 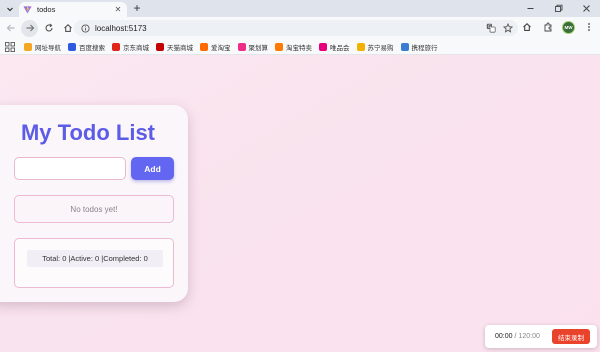 I want to click on todo-list: No todos yet!, so click(x=94, y=209).